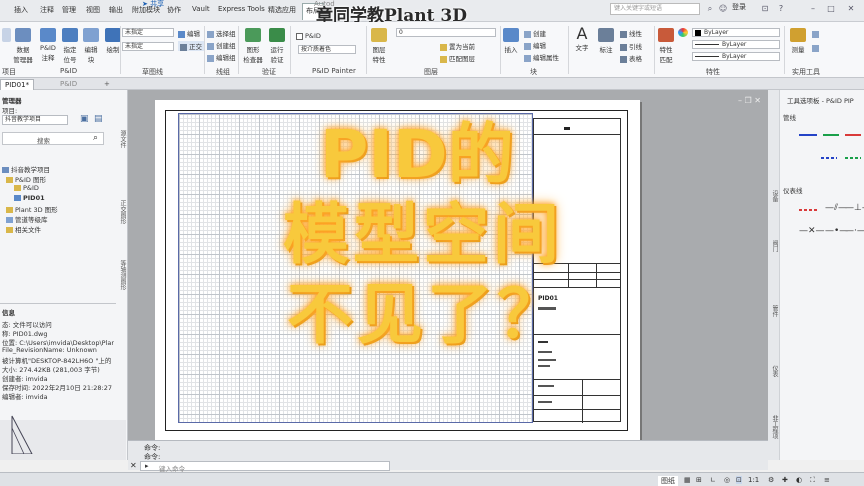  Describe the element at coordinates (785, 480) in the screenshot. I see `annotation-icon: ✚` at that location.